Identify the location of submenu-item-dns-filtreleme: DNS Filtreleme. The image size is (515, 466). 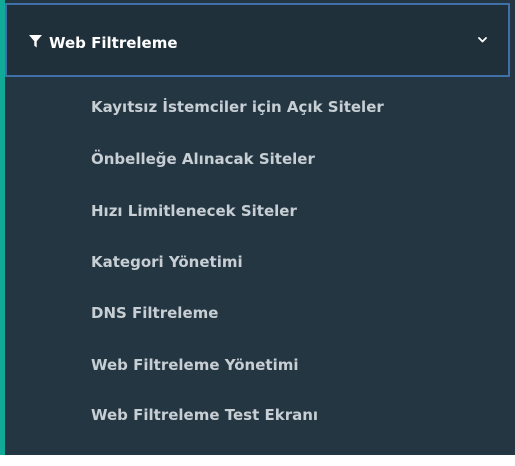
(154, 313).